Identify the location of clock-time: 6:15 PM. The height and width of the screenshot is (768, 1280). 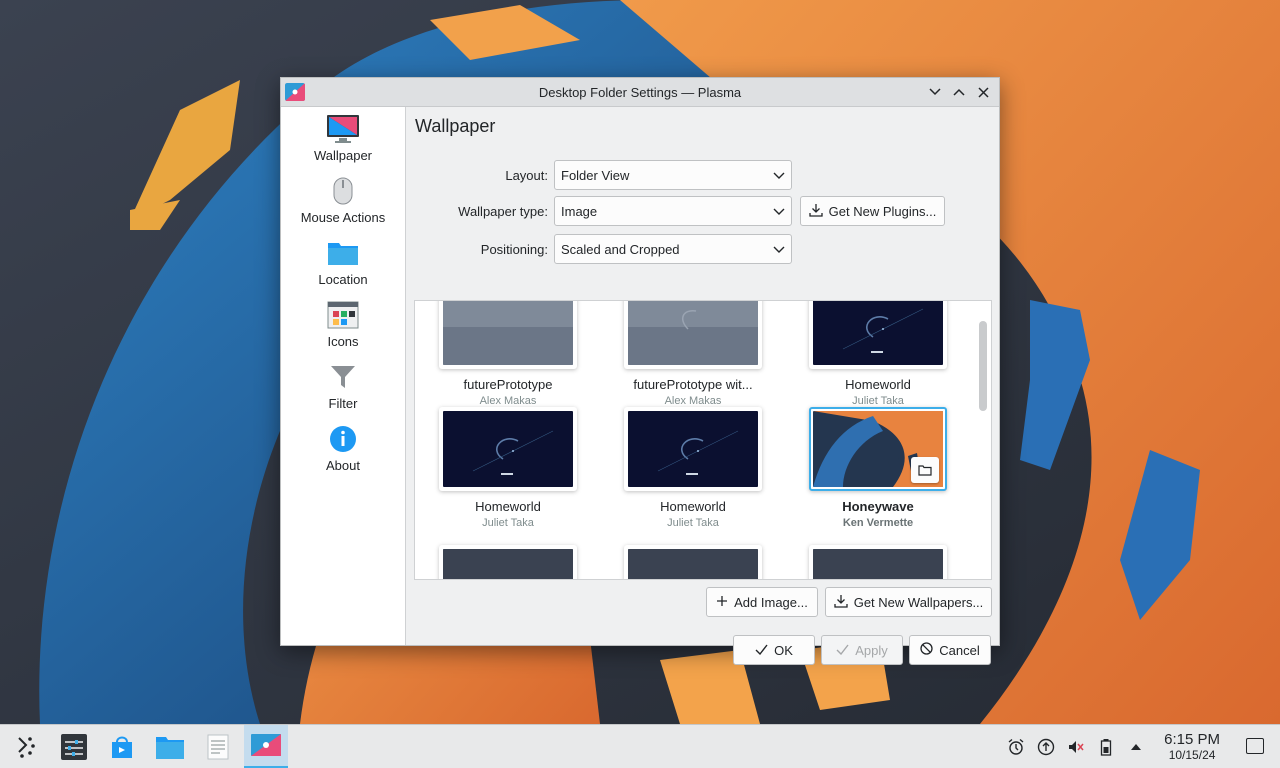
(1192, 740).